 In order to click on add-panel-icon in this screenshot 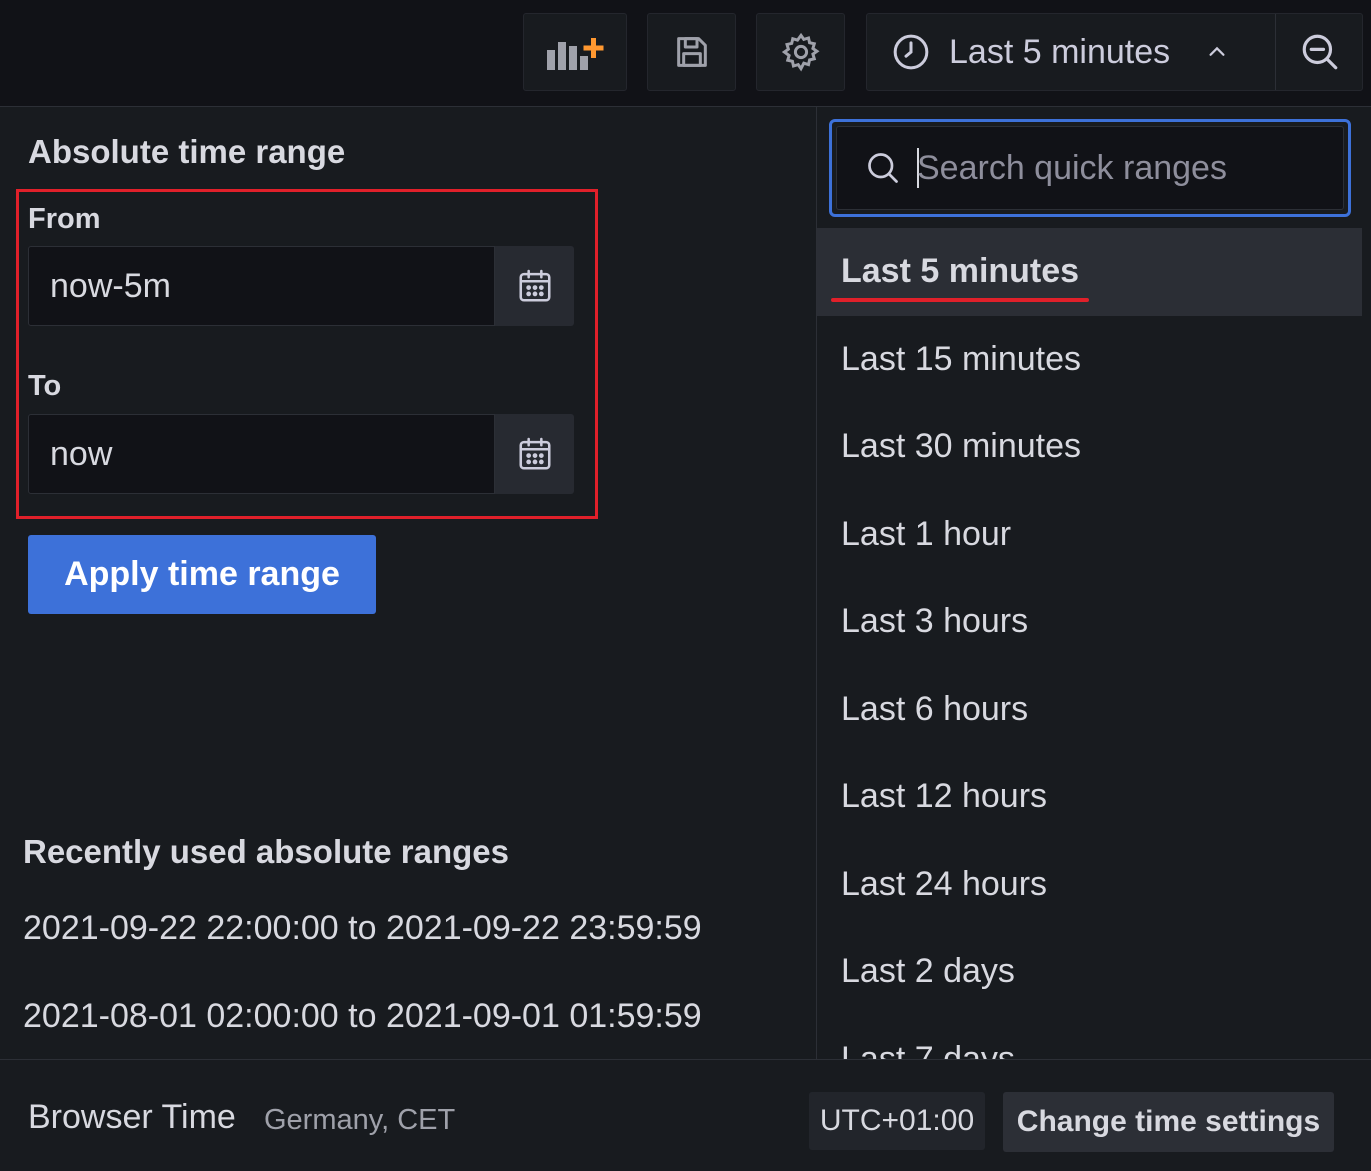, I will do `click(575, 54)`.